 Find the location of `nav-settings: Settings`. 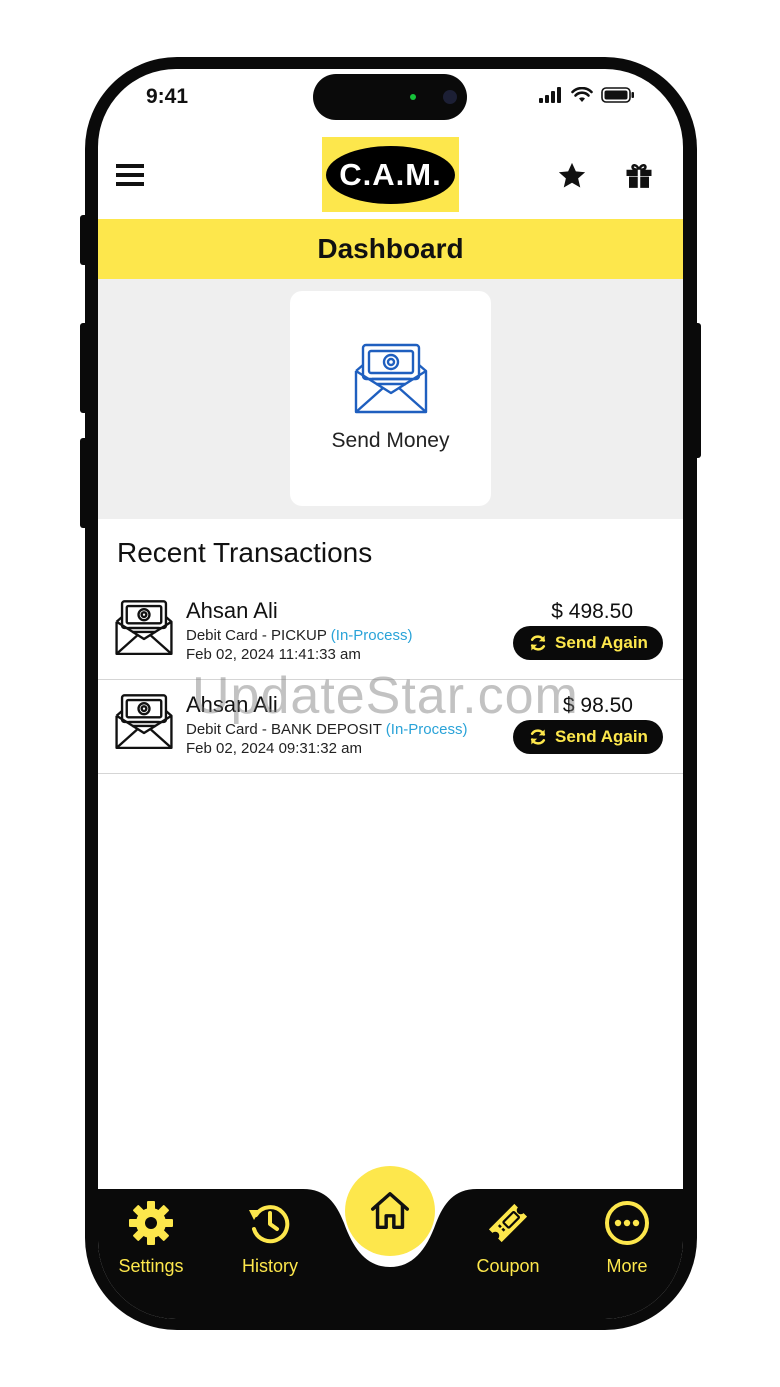

nav-settings: Settings is located at coordinates (151, 1238).